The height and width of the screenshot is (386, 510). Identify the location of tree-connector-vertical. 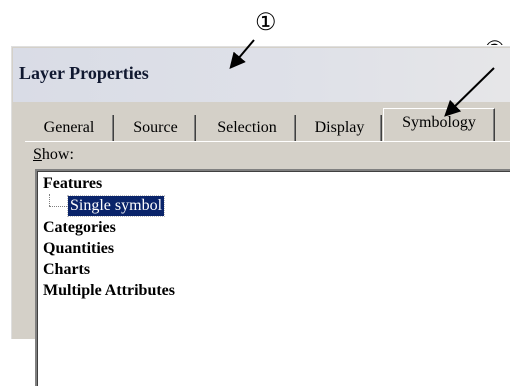
(50, 200).